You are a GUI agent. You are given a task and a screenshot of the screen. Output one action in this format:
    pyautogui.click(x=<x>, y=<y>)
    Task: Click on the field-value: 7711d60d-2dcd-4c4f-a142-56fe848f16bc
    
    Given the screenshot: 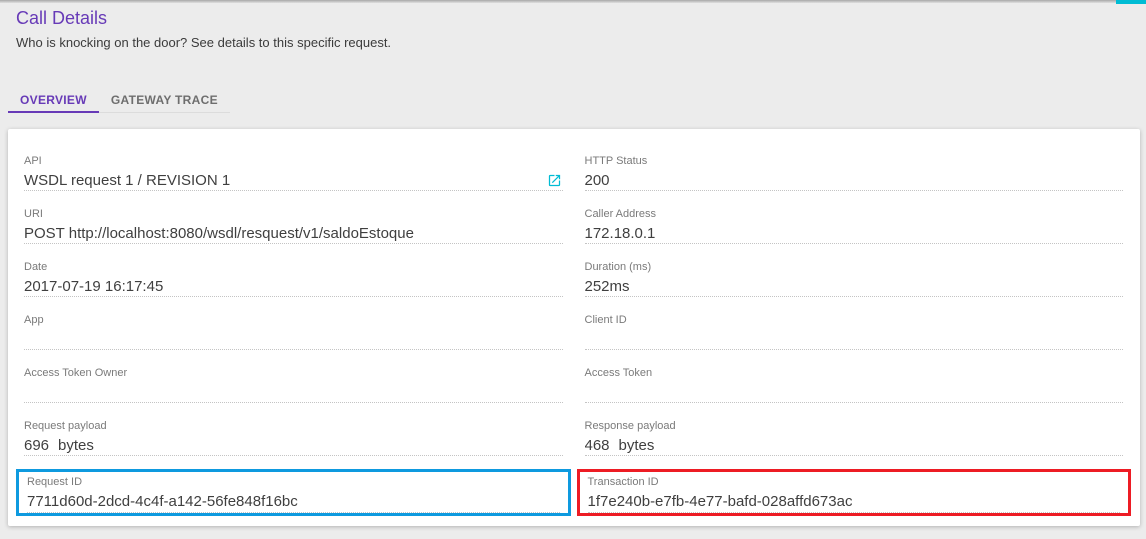 What is the action you would take?
    pyautogui.click(x=162, y=501)
    